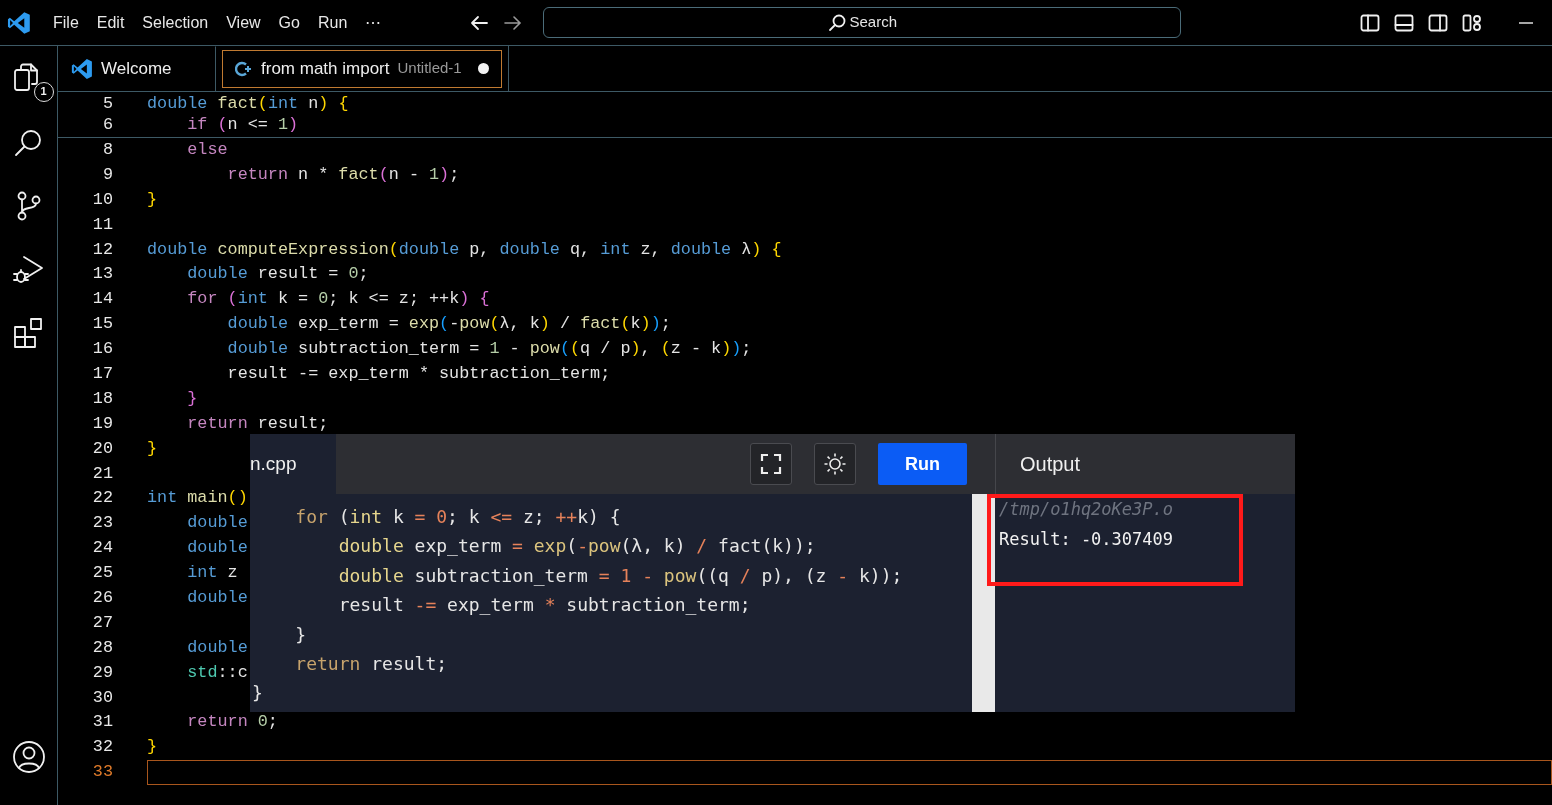 This screenshot has height=805, width=1552. What do you see at coordinates (28, 757) in the screenshot?
I see `account-icon` at bounding box center [28, 757].